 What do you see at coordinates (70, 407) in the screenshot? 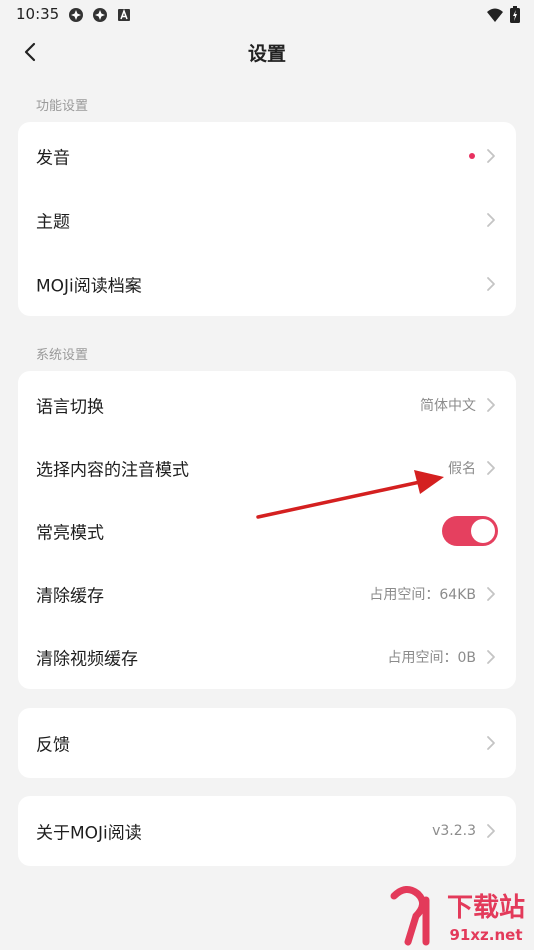
I see `row-label: 语言切换` at bounding box center [70, 407].